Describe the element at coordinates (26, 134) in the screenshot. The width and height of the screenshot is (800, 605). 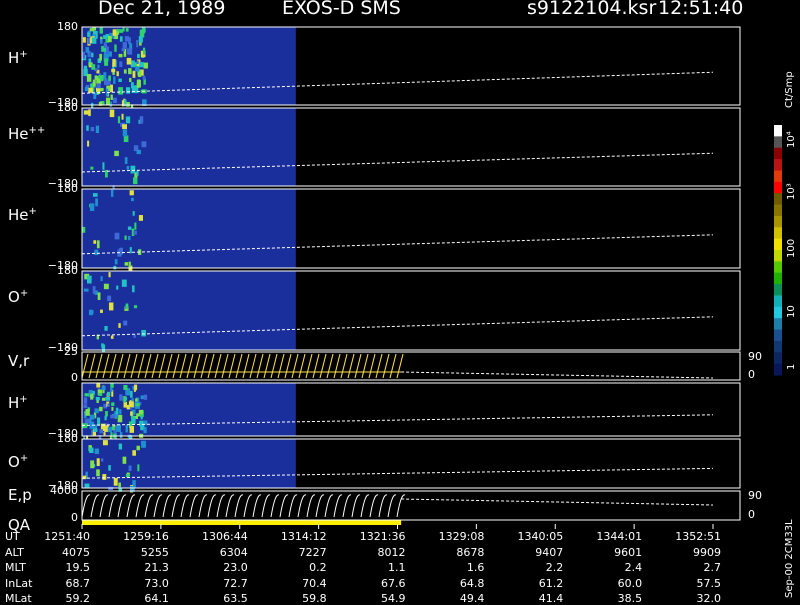
I see `panel-label-He++: He++` at that location.